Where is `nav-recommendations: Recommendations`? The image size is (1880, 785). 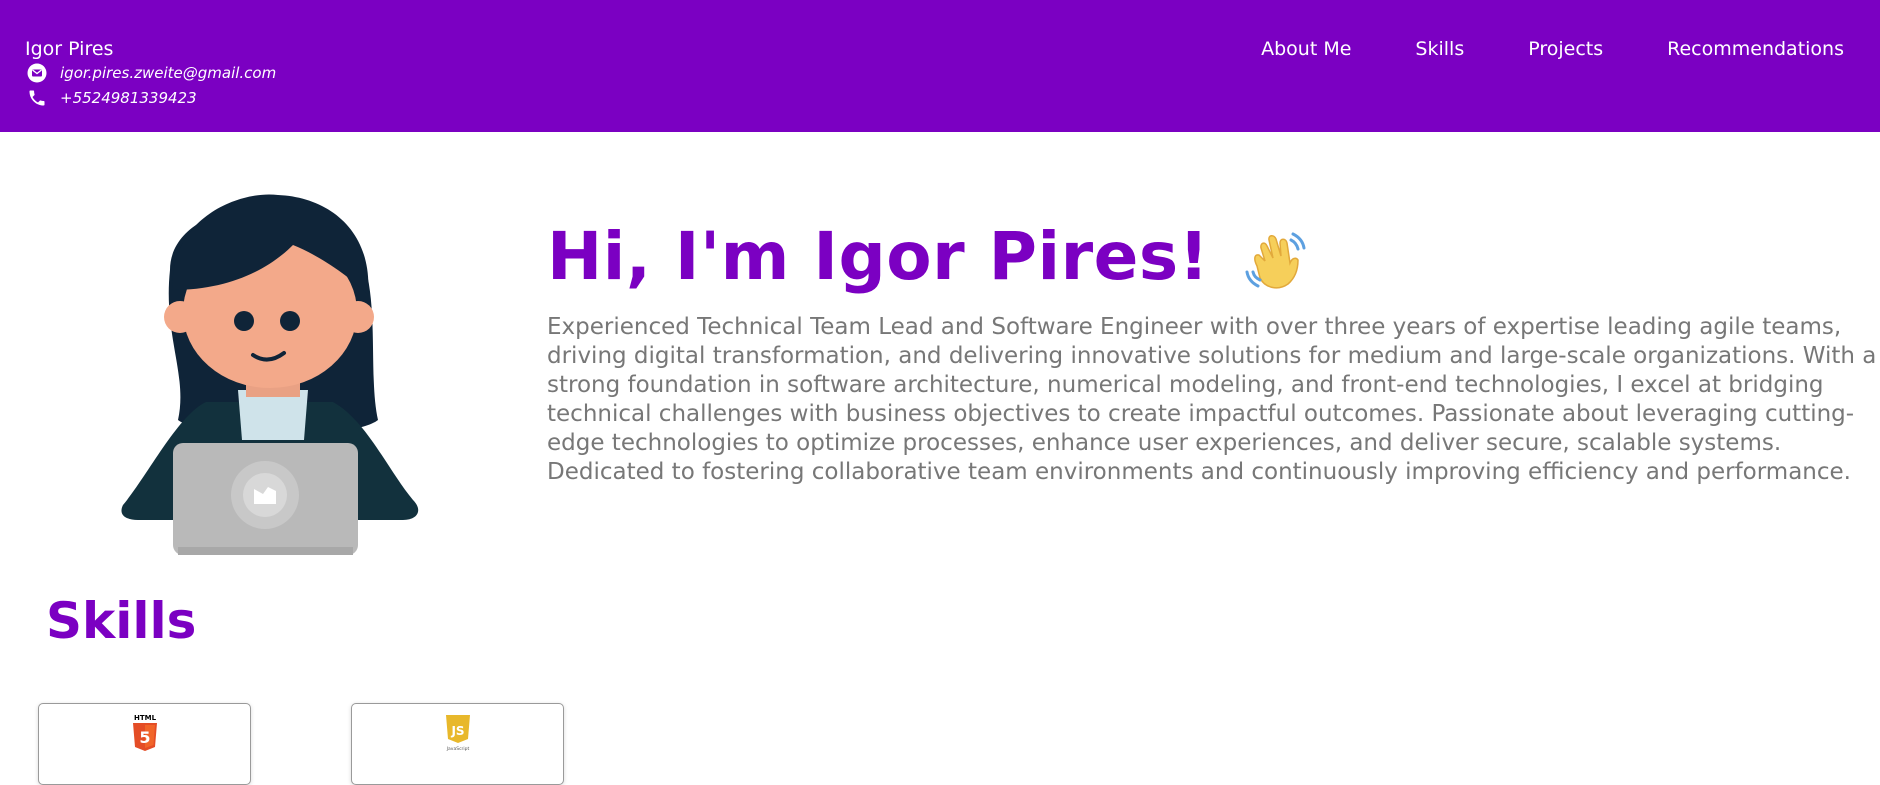
nav-recommendations: Recommendations is located at coordinates (1755, 49).